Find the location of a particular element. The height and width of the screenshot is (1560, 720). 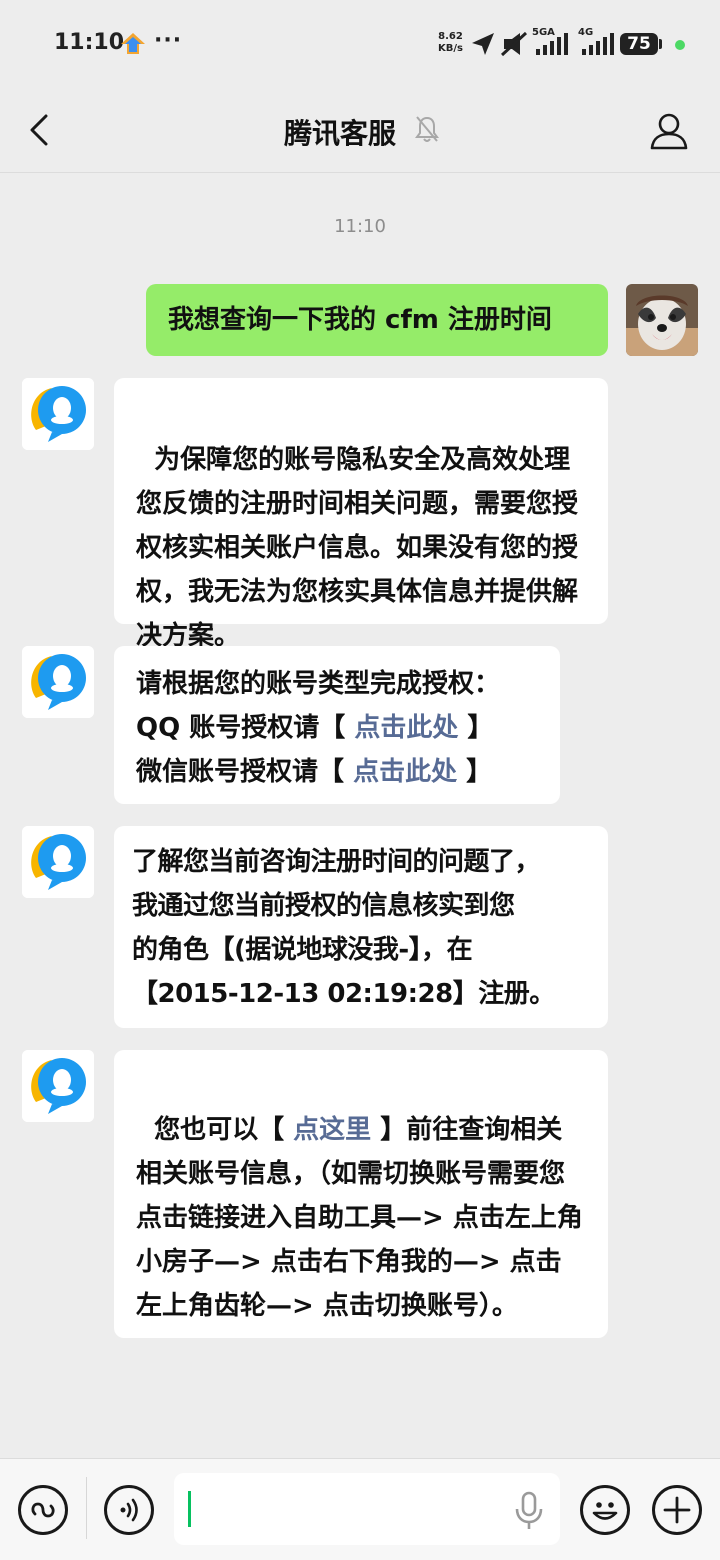

message-line: 我通过您当前授权的信息核实到您 is located at coordinates (323, 906).